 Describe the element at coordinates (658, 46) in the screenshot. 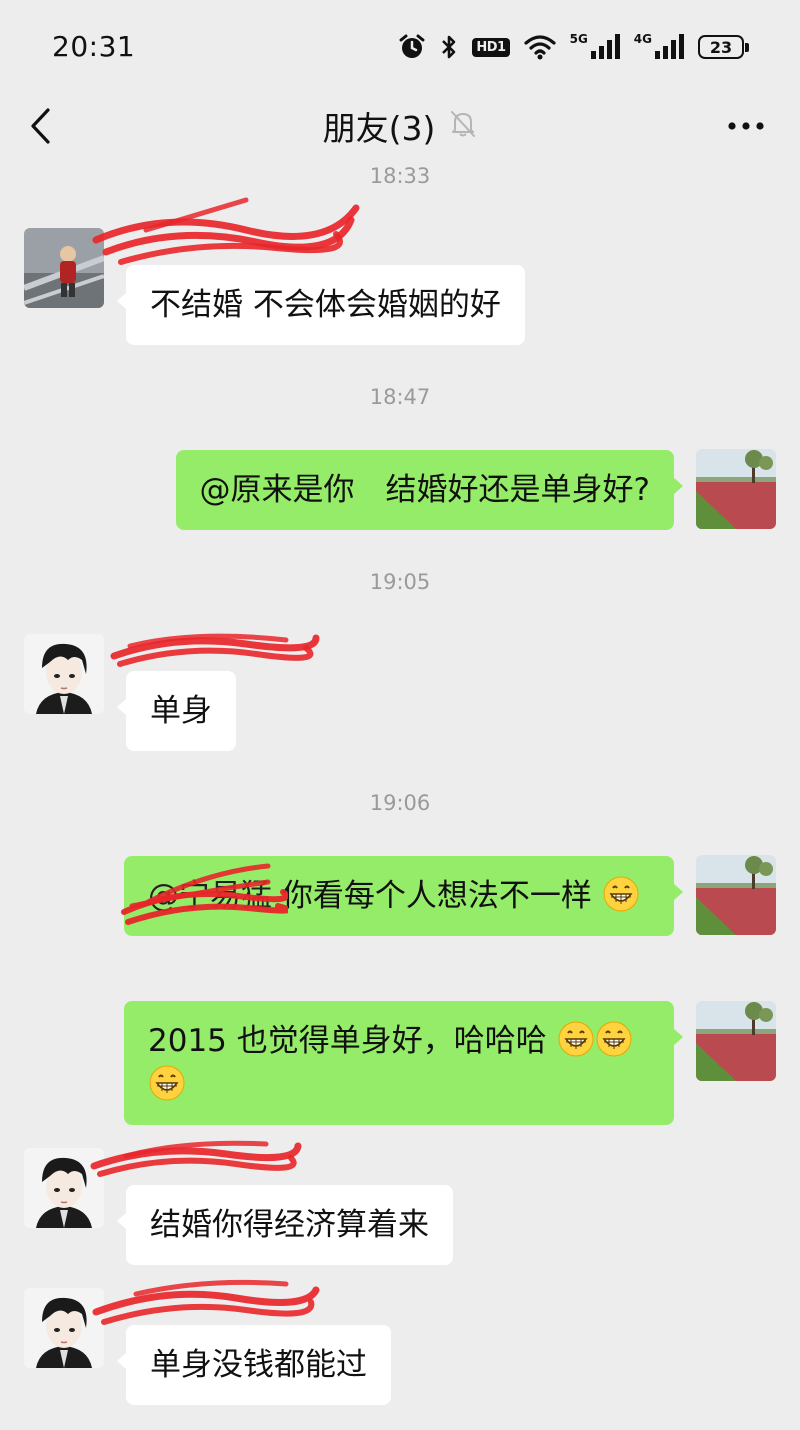

I see `signal-4g-icon: 4G` at that location.